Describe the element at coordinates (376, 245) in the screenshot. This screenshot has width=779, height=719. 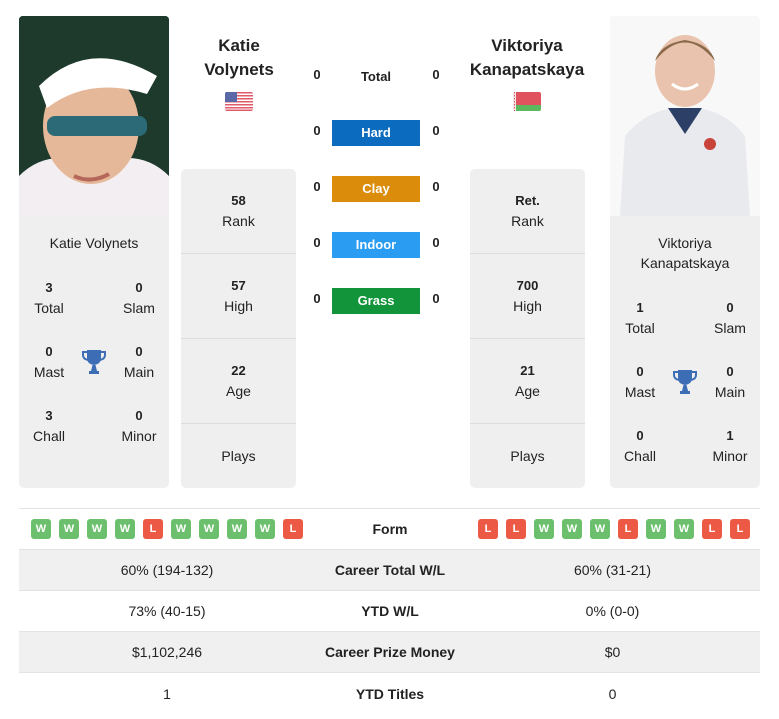
I see `surface-indoor-badge: Indoor` at that location.